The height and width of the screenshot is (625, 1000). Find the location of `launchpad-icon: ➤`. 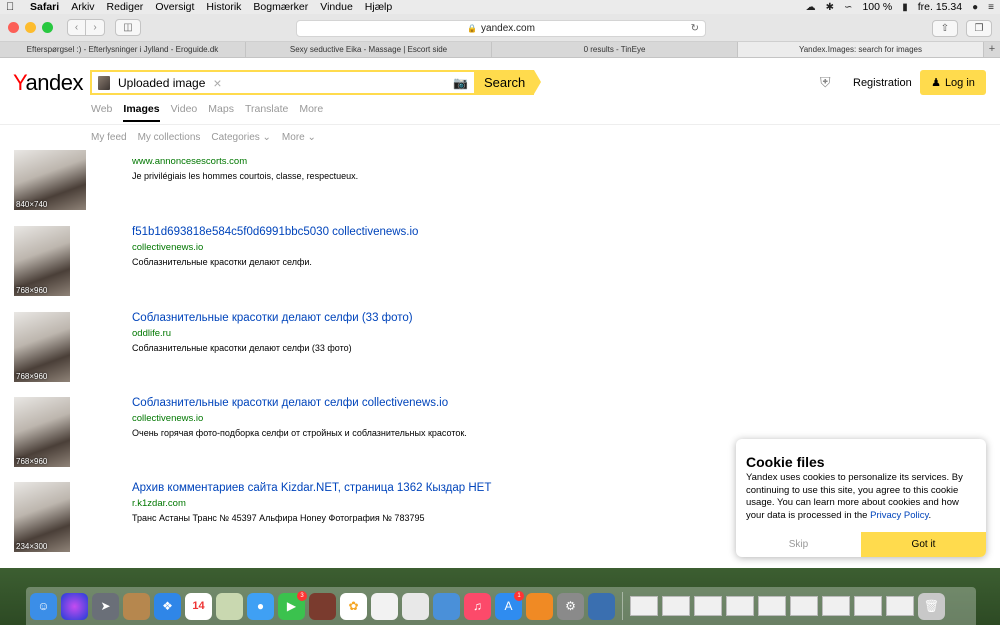

launchpad-icon: ➤ is located at coordinates (105, 606).